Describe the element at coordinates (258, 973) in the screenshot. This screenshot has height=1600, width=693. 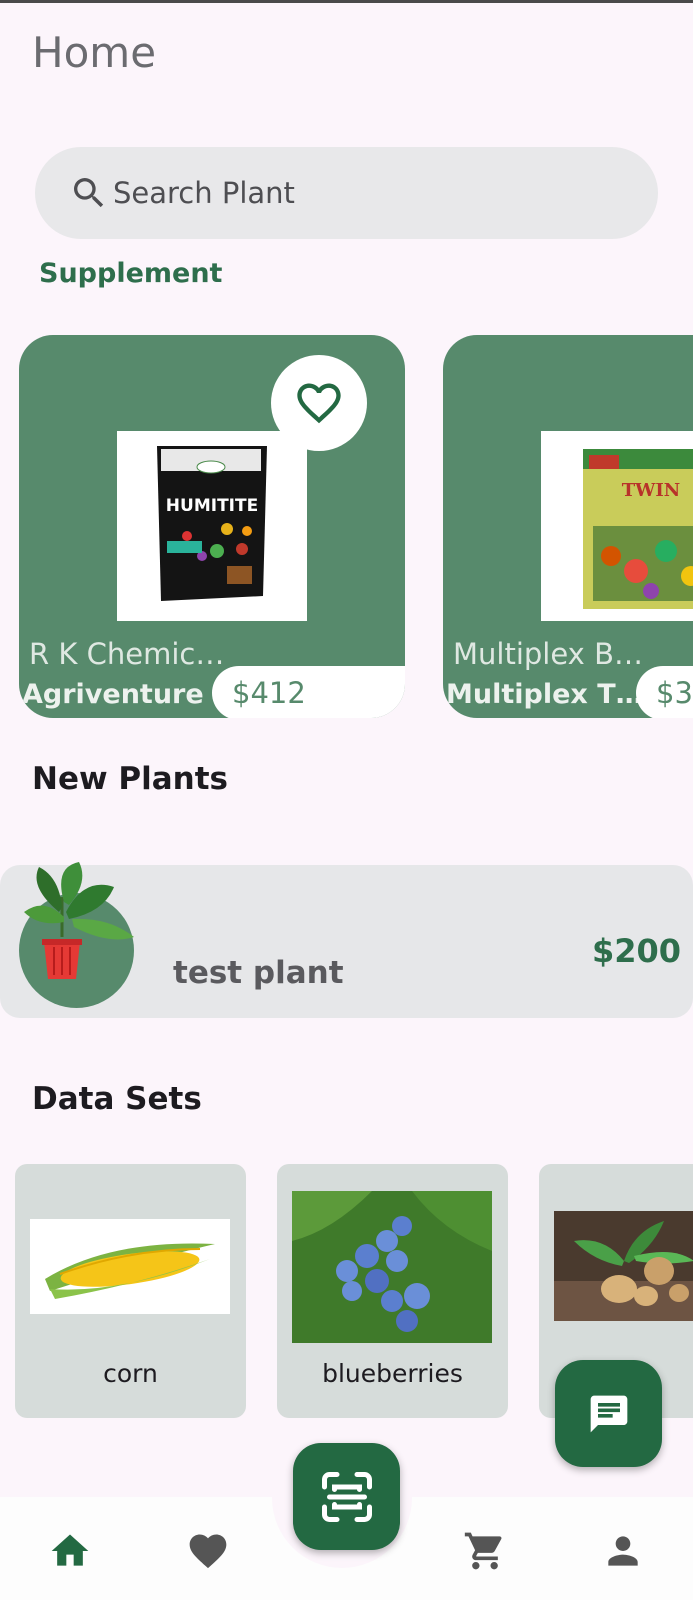
I see `plant-name: test plant` at that location.